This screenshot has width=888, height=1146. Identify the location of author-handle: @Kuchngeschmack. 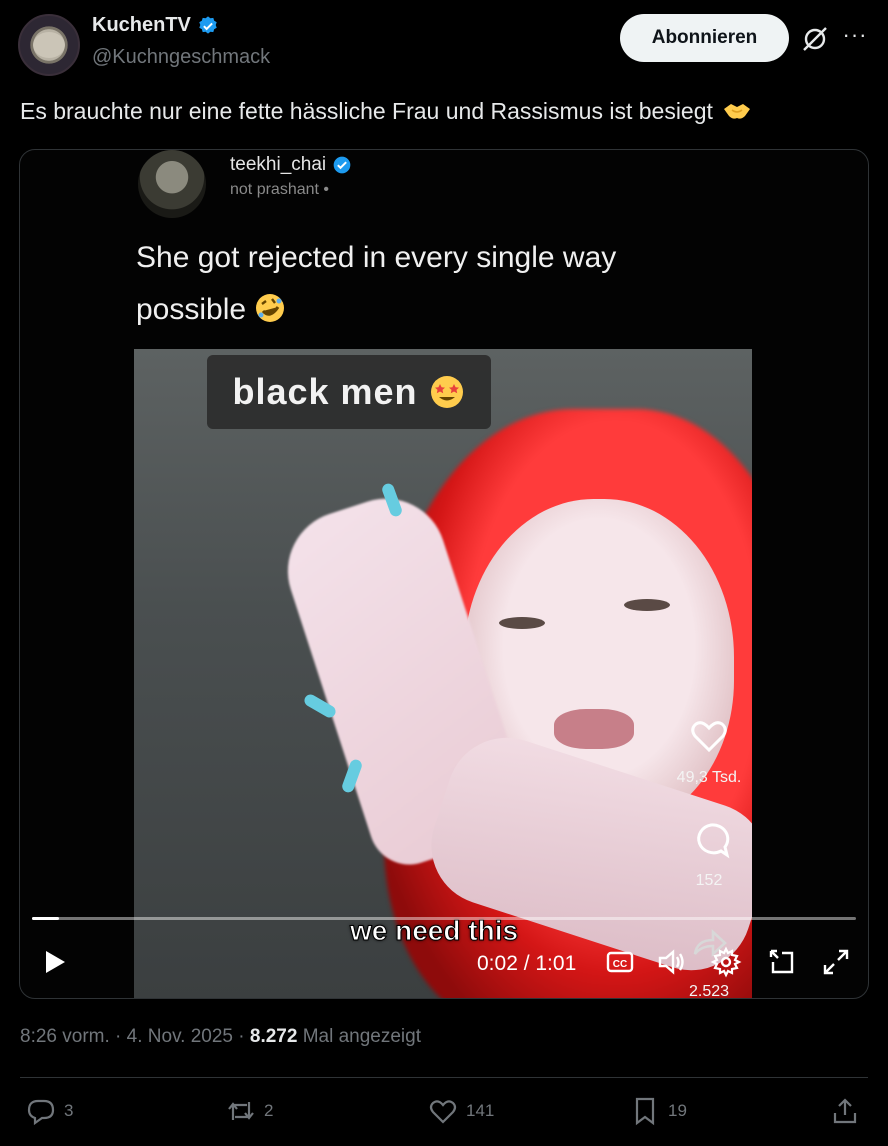
(181, 57).